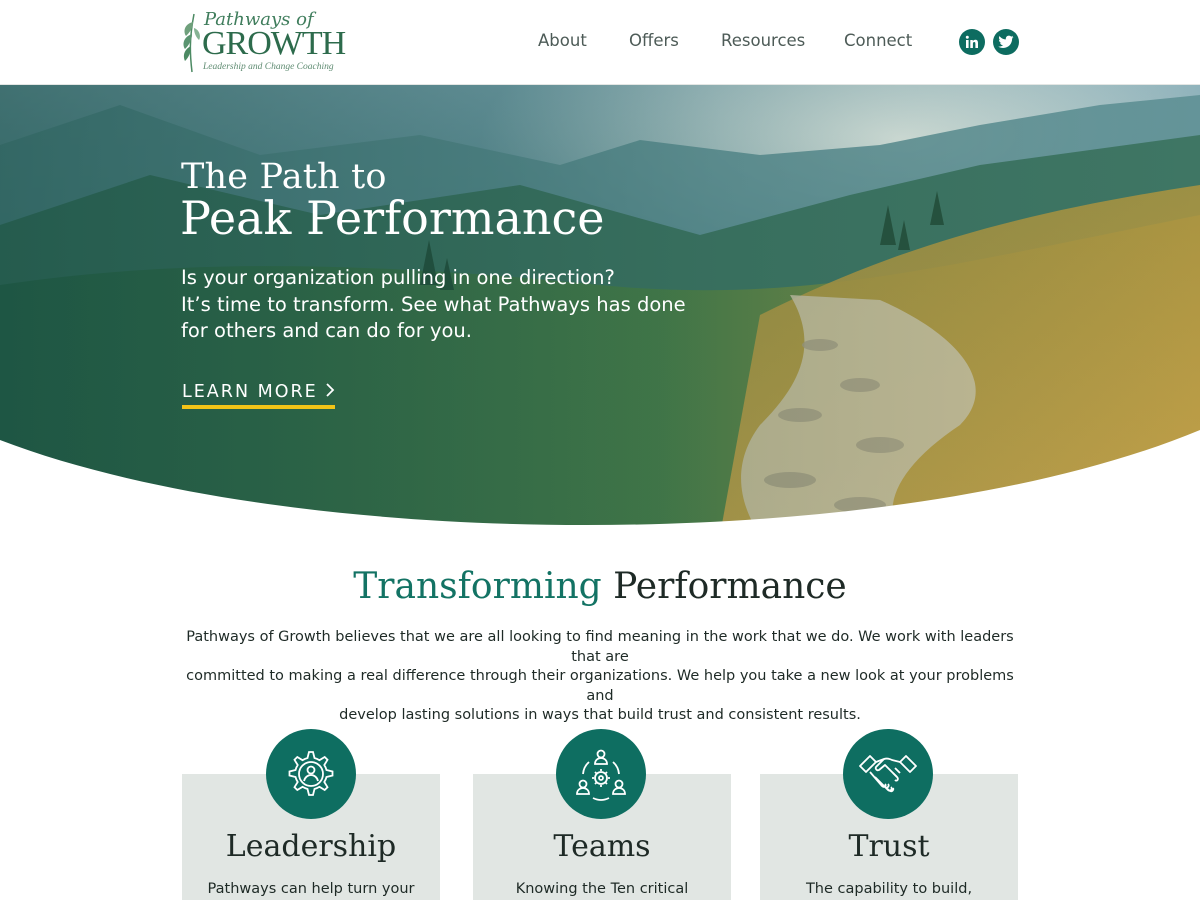  Describe the element at coordinates (326, 330) in the screenshot. I see `hero-text-line3: for others and can do for you.` at that location.